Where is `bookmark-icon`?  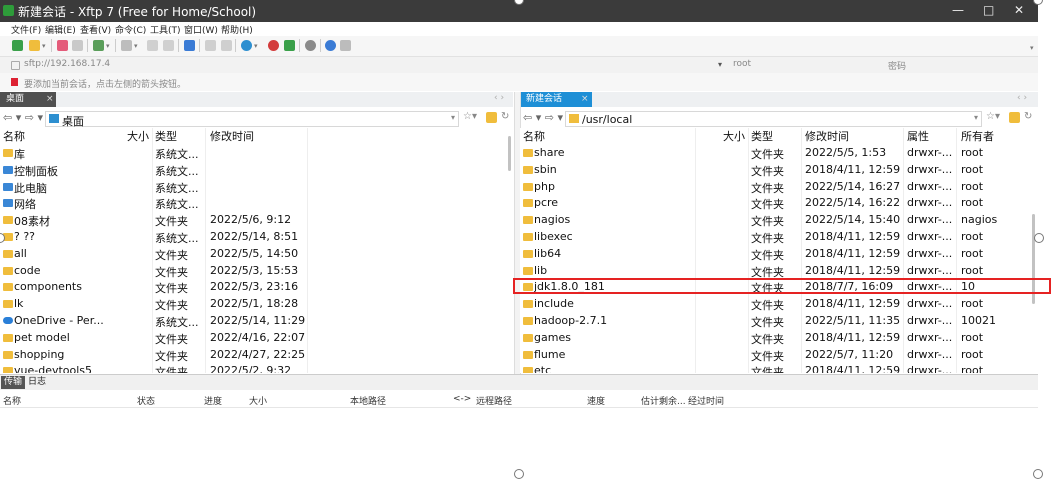
bookmark-icon is located at coordinates (14, 82).